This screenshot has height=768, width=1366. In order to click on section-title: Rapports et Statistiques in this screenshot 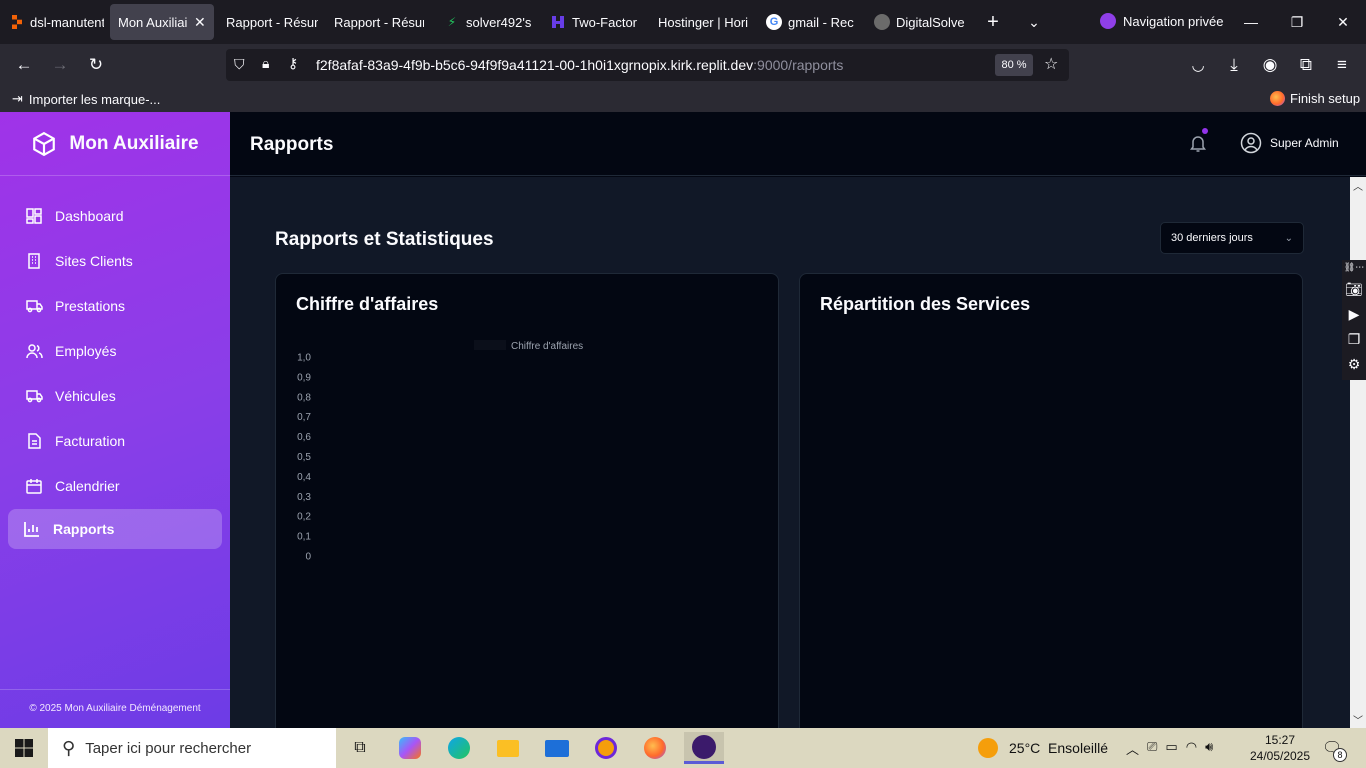, I will do `click(384, 239)`.